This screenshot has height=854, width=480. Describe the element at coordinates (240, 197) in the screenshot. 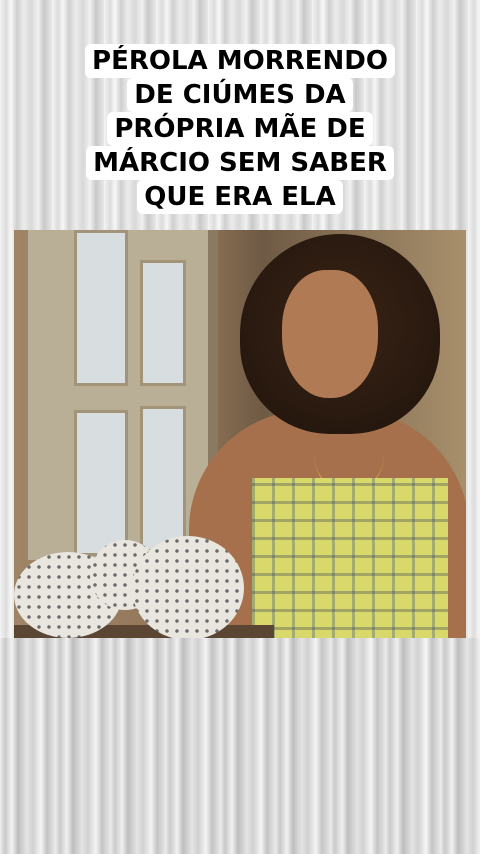

I see `caption-line-5: QUE ERA ELA` at that location.